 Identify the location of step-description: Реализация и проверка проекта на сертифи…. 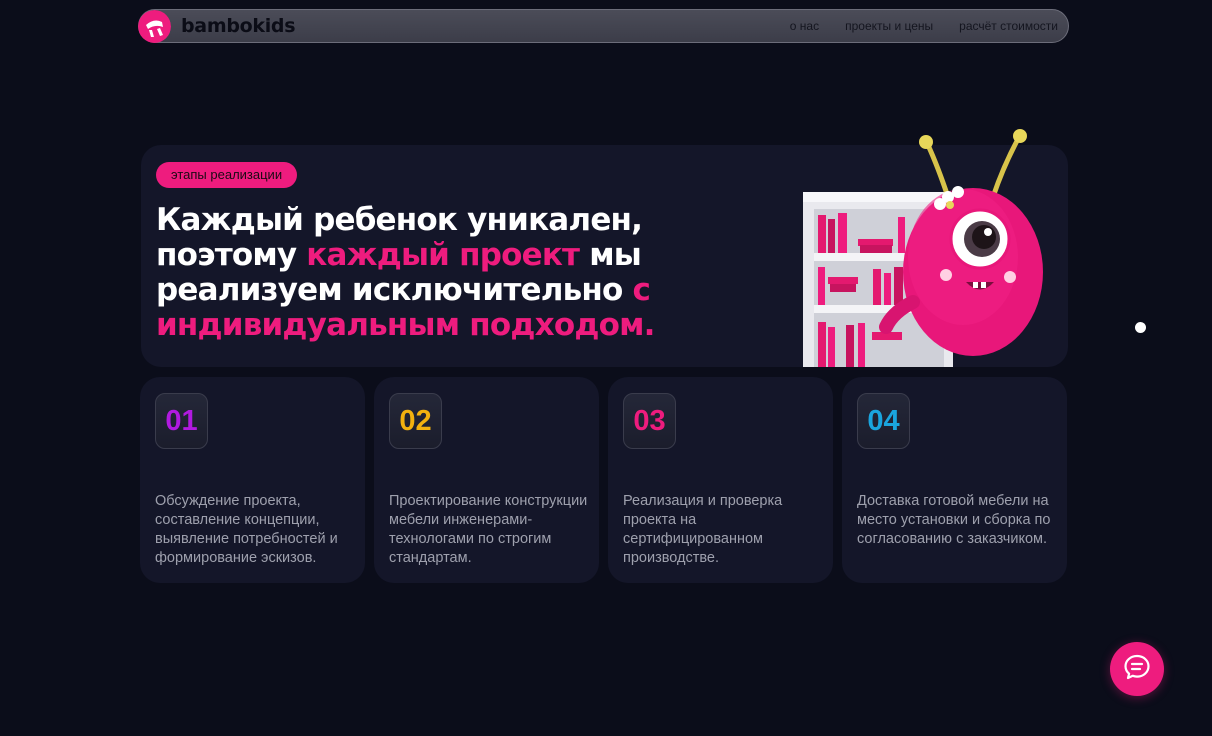
(703, 529).